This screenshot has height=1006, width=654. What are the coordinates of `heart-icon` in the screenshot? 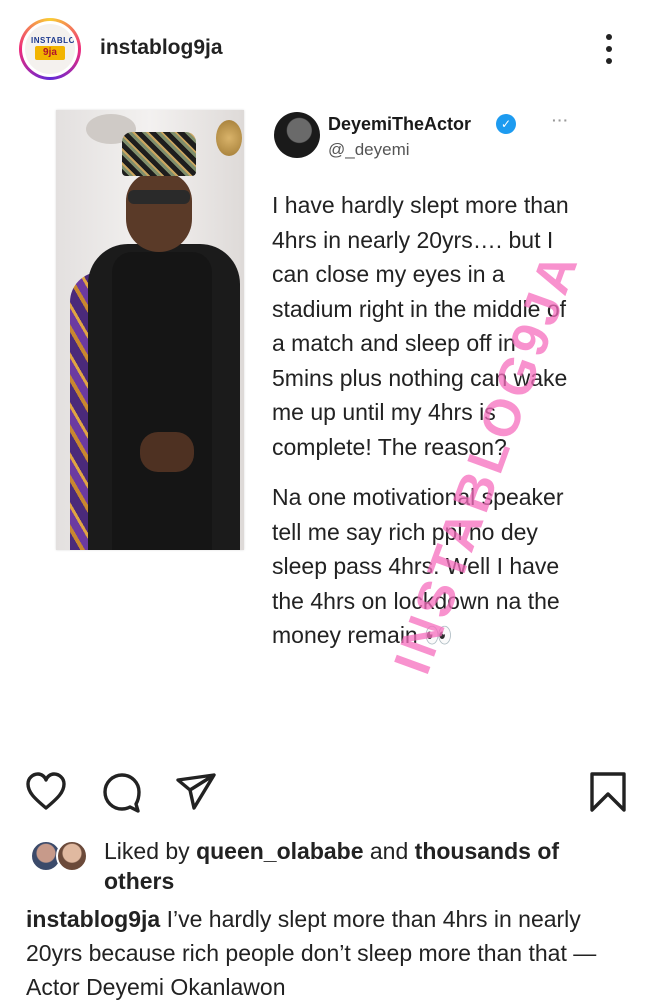 It's located at (46, 792).